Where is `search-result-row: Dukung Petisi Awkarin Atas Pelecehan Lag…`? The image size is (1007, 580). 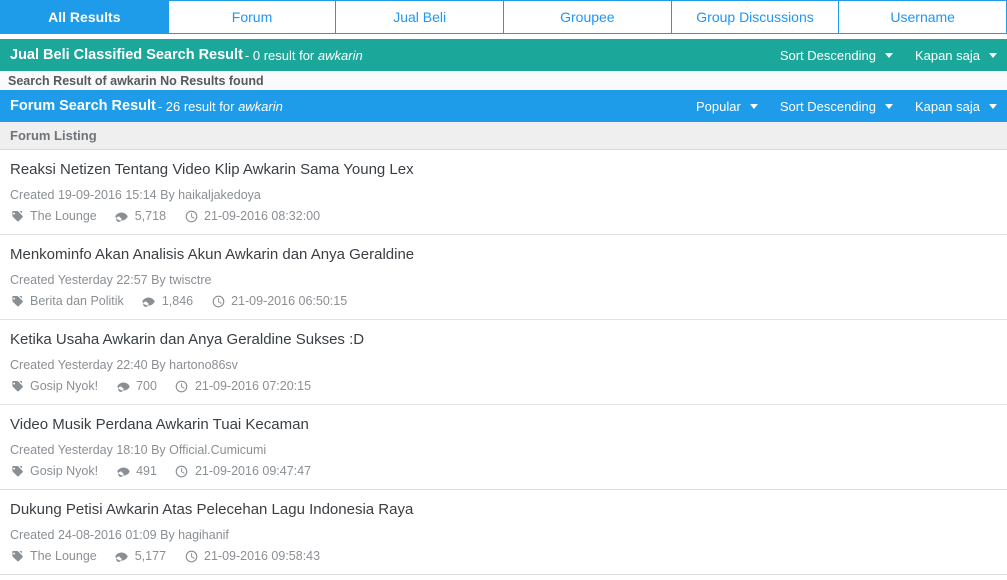
search-result-row: Dukung Petisi Awkarin Atas Pelecehan Lag… is located at coordinates (503, 532).